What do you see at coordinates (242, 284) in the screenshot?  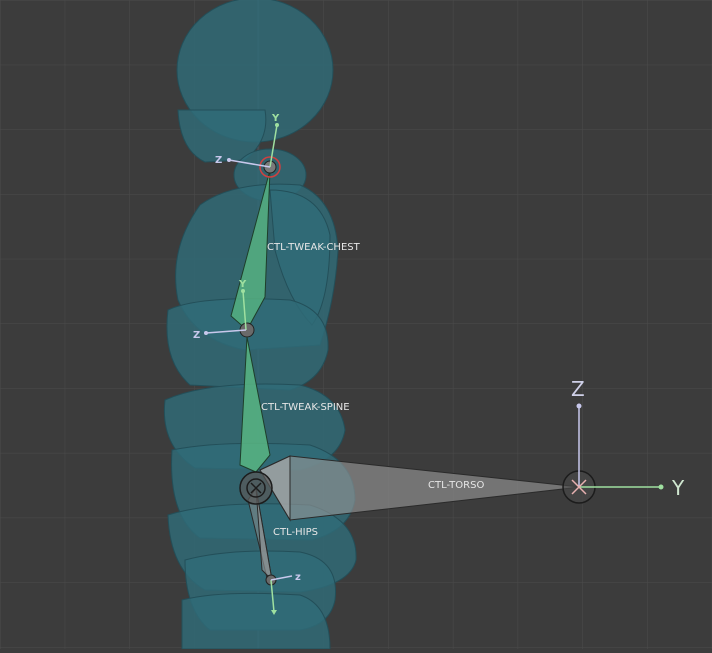 I see `spine-axis-y-label: Y` at bounding box center [242, 284].